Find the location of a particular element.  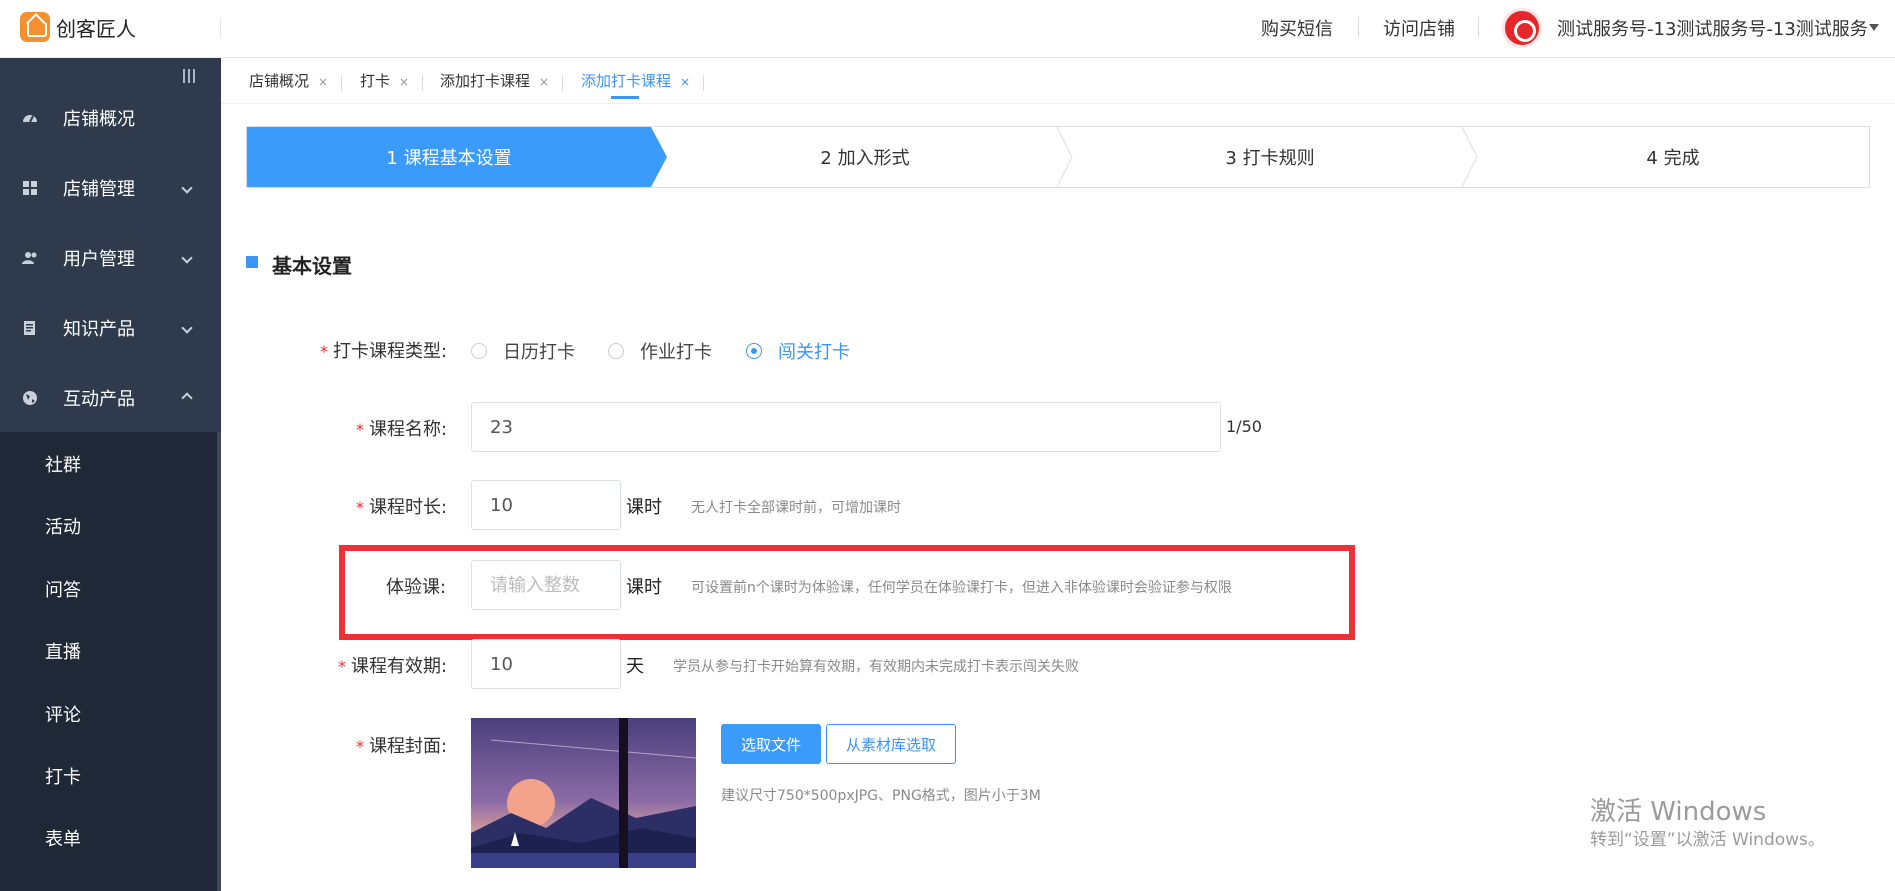

sidebar-subitem-comments: 评论 is located at coordinates (63, 714).